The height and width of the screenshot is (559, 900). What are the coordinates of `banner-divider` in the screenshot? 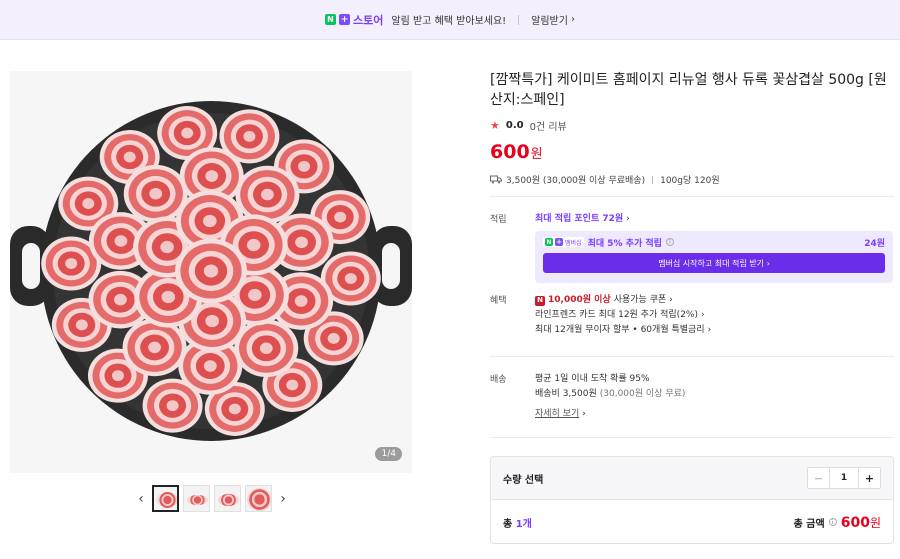 It's located at (519, 19).